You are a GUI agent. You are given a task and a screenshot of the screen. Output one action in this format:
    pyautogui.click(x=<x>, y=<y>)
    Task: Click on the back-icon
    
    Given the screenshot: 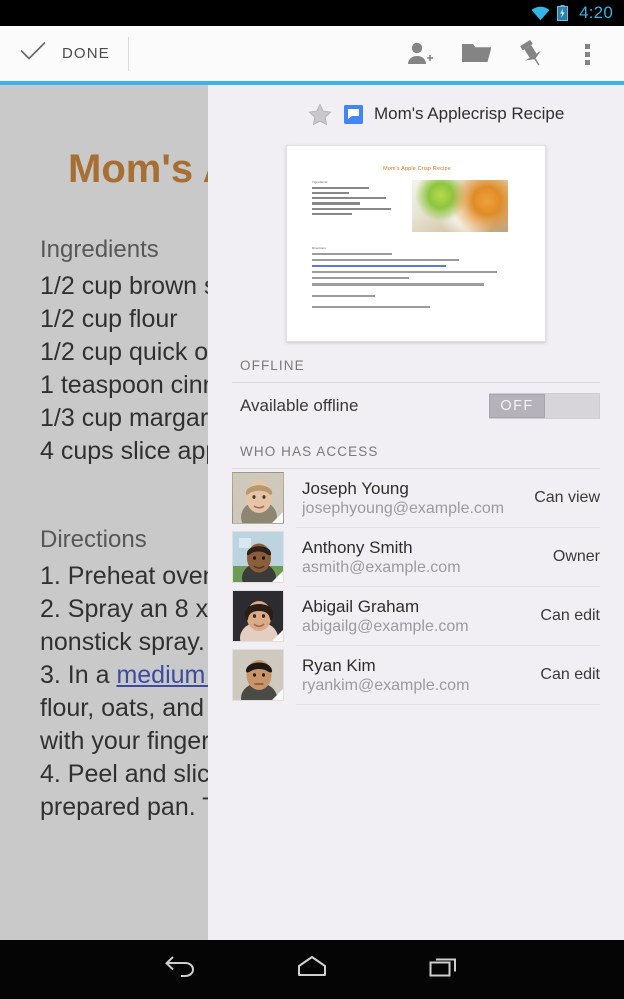 What is the action you would take?
    pyautogui.click(x=180, y=969)
    